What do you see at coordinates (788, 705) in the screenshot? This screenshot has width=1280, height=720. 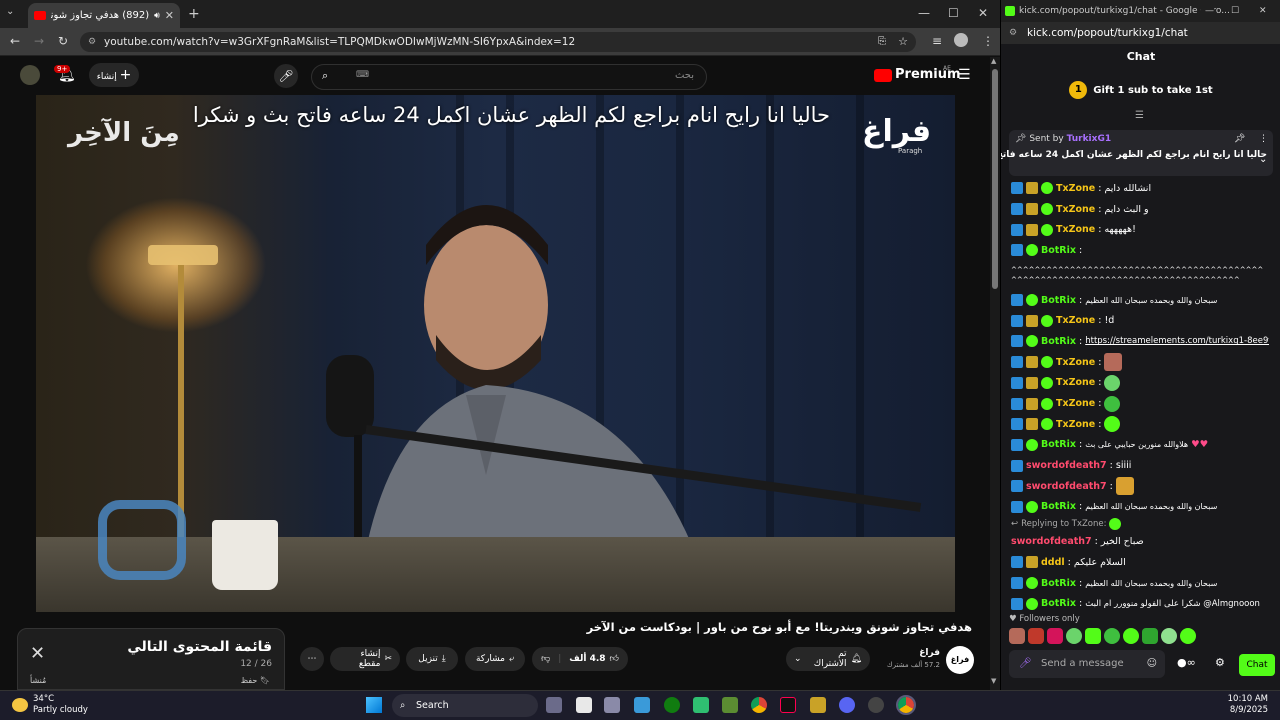 I see `tiktok-icon` at bounding box center [788, 705].